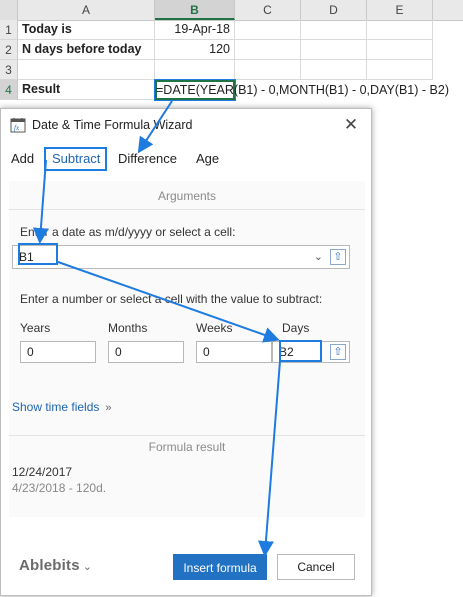 This screenshot has height=597, width=463. Describe the element at coordinates (58, 352) in the screenshot. I see `years-input: 0` at that location.